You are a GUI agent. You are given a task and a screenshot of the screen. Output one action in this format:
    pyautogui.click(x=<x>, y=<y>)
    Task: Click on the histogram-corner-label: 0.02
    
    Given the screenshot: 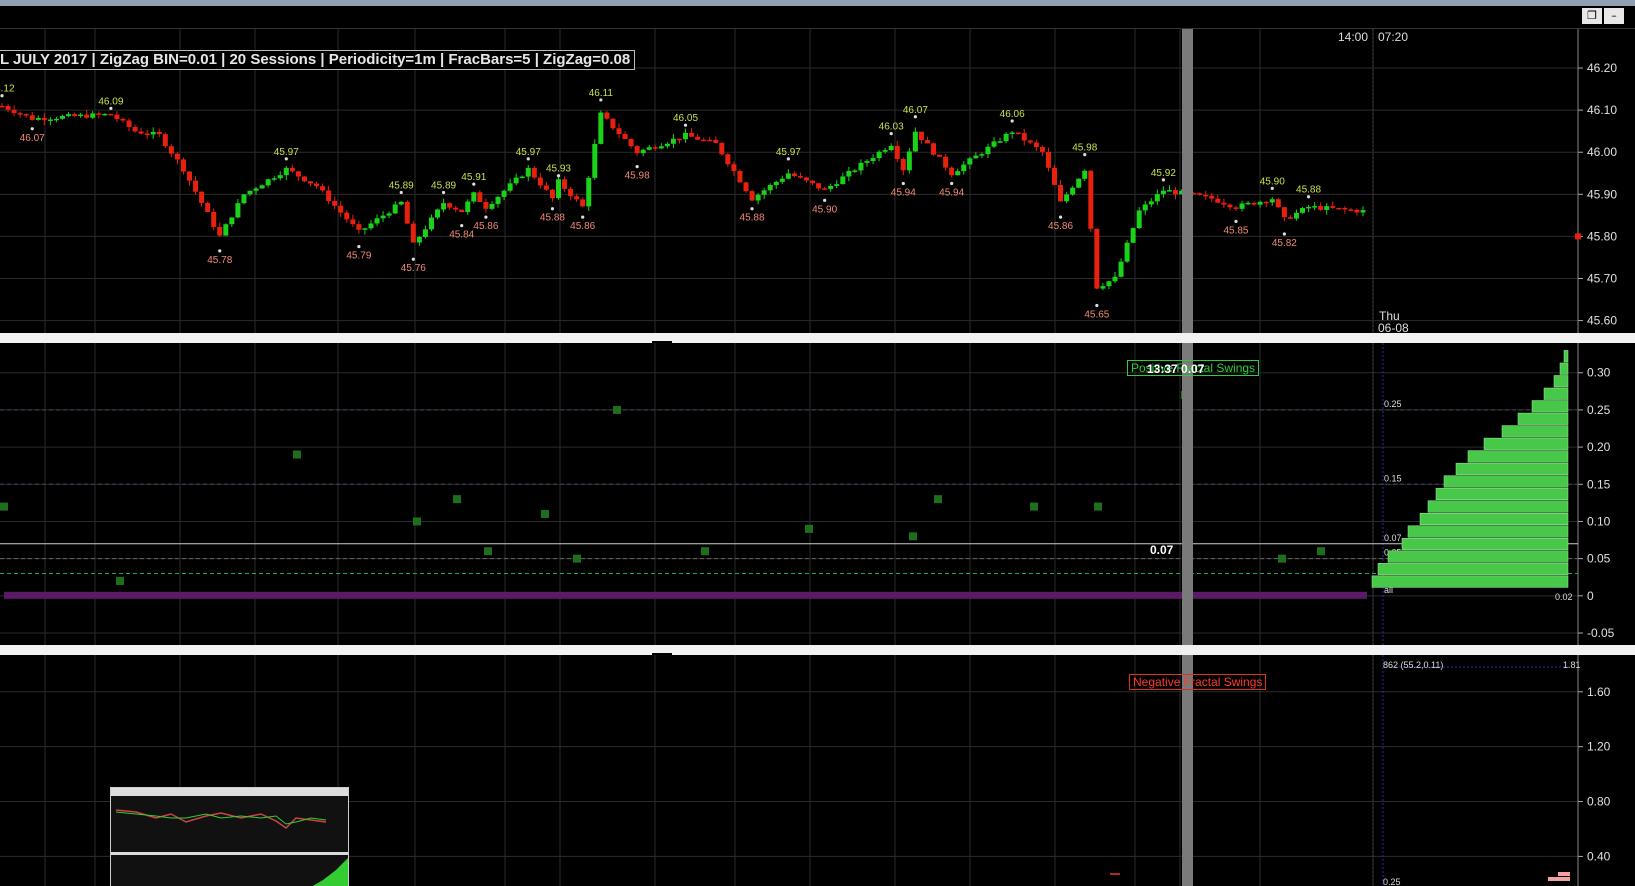 What is the action you would take?
    pyautogui.click(x=1564, y=597)
    